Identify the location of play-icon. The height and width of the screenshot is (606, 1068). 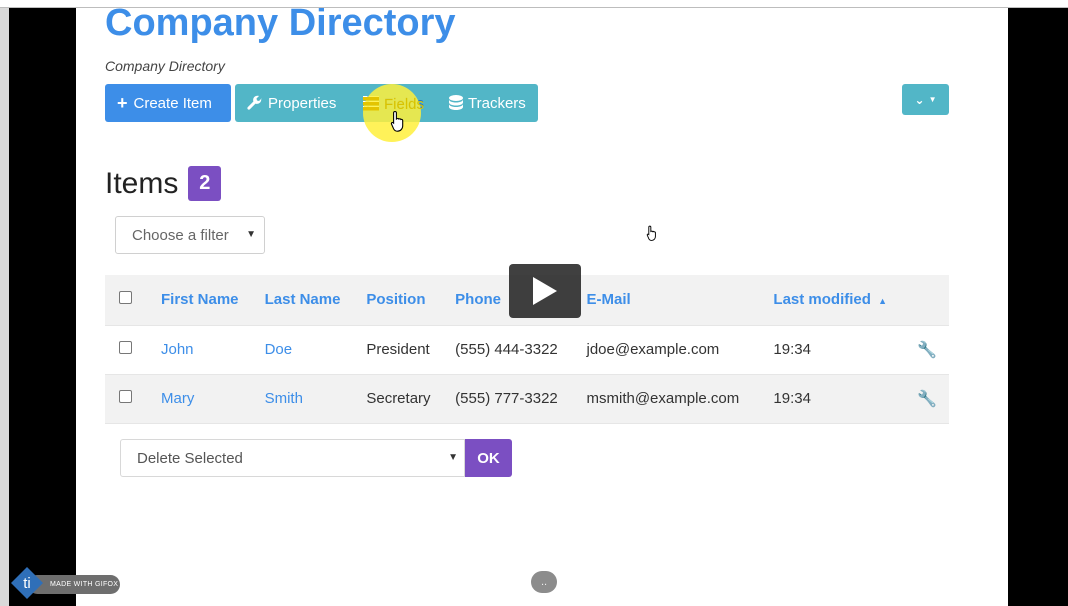
(545, 291).